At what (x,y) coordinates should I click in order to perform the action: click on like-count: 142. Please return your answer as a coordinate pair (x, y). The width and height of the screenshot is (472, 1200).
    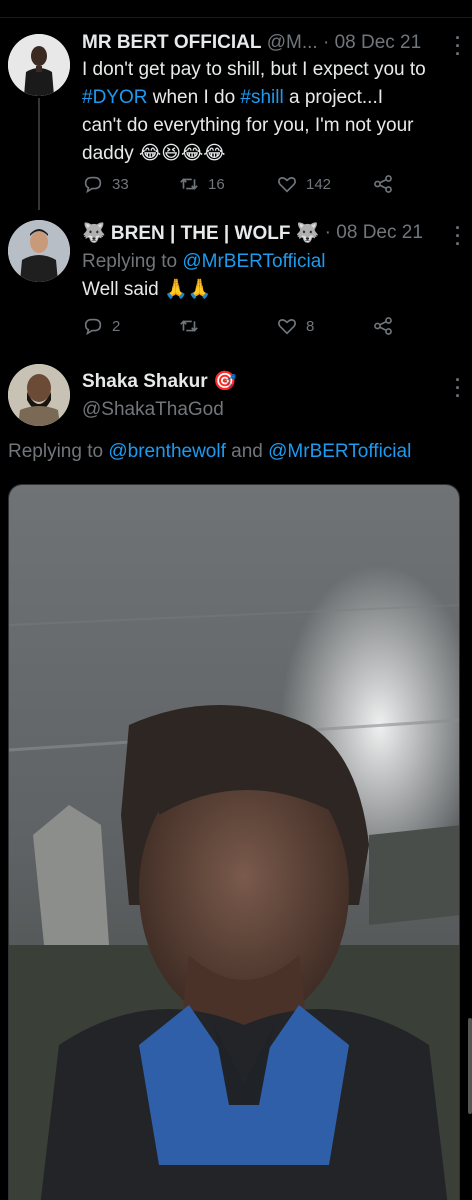
    Looking at the image, I should click on (319, 184).